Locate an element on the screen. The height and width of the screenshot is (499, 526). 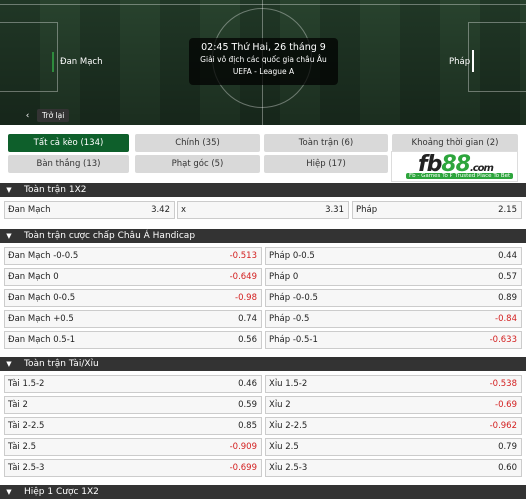
odds-cell-left: Đan Mạch 0.5-1 0.56 is located at coordinates (133, 340).